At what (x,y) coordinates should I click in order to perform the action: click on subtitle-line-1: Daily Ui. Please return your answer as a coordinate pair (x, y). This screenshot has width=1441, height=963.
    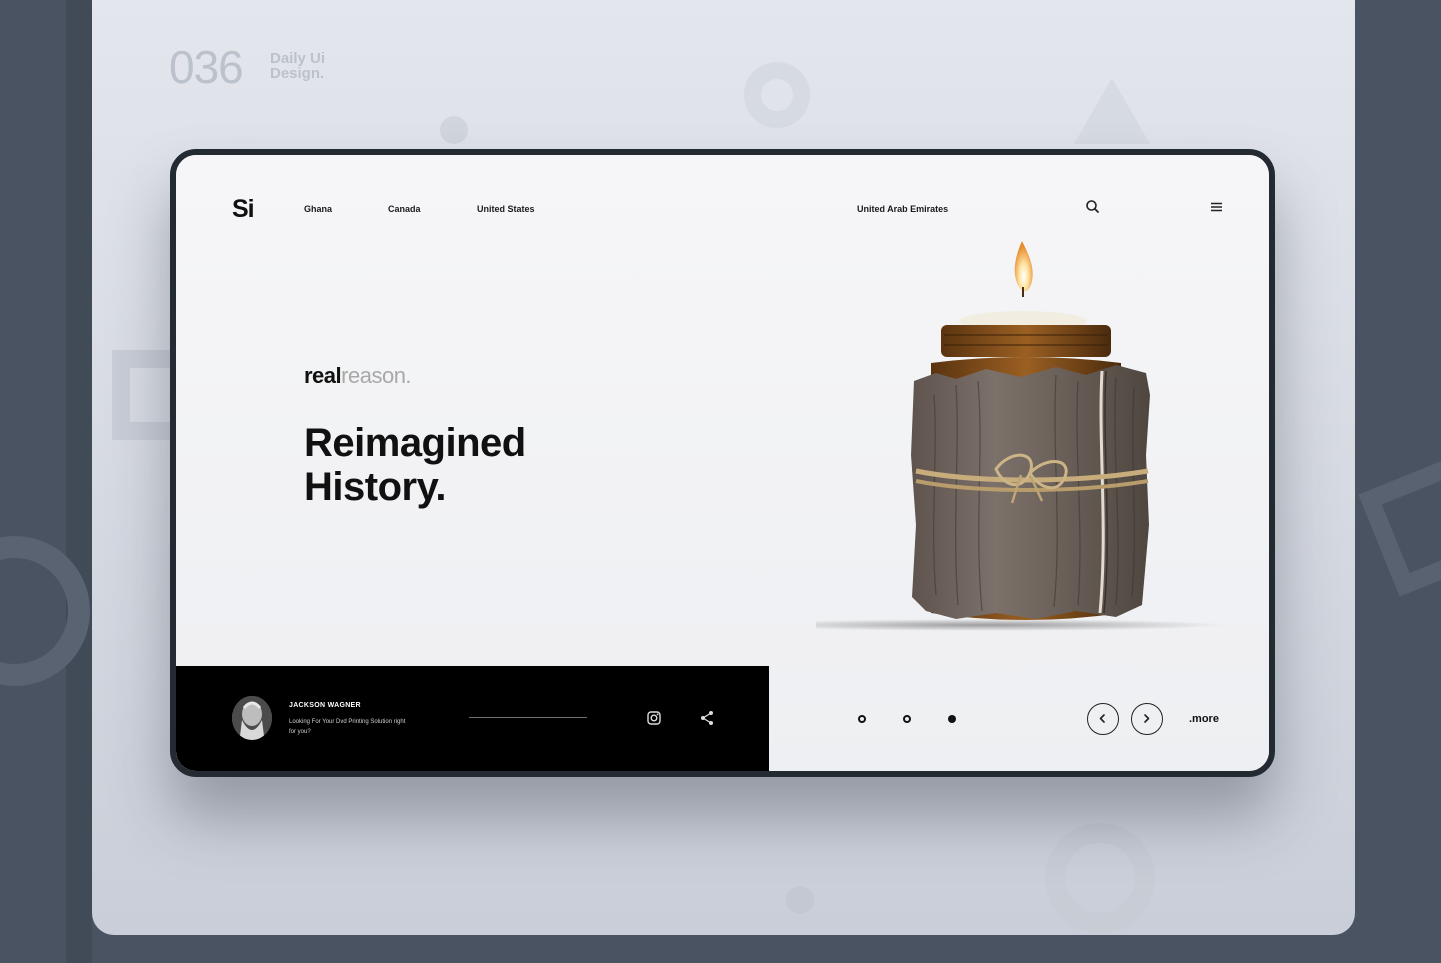
    Looking at the image, I should click on (298, 58).